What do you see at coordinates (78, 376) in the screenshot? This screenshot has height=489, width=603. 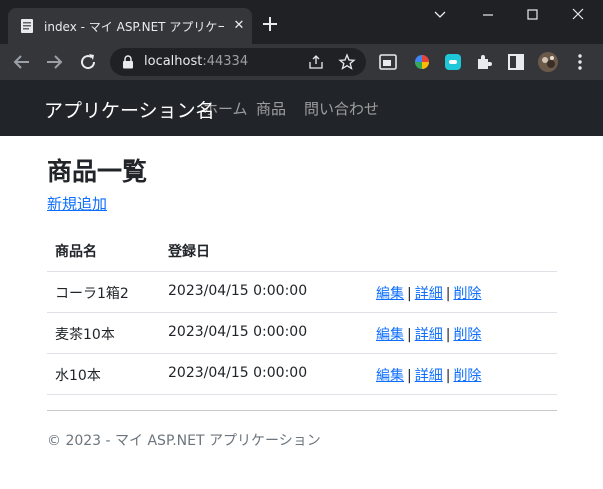 I see `product-name: 水10本` at bounding box center [78, 376].